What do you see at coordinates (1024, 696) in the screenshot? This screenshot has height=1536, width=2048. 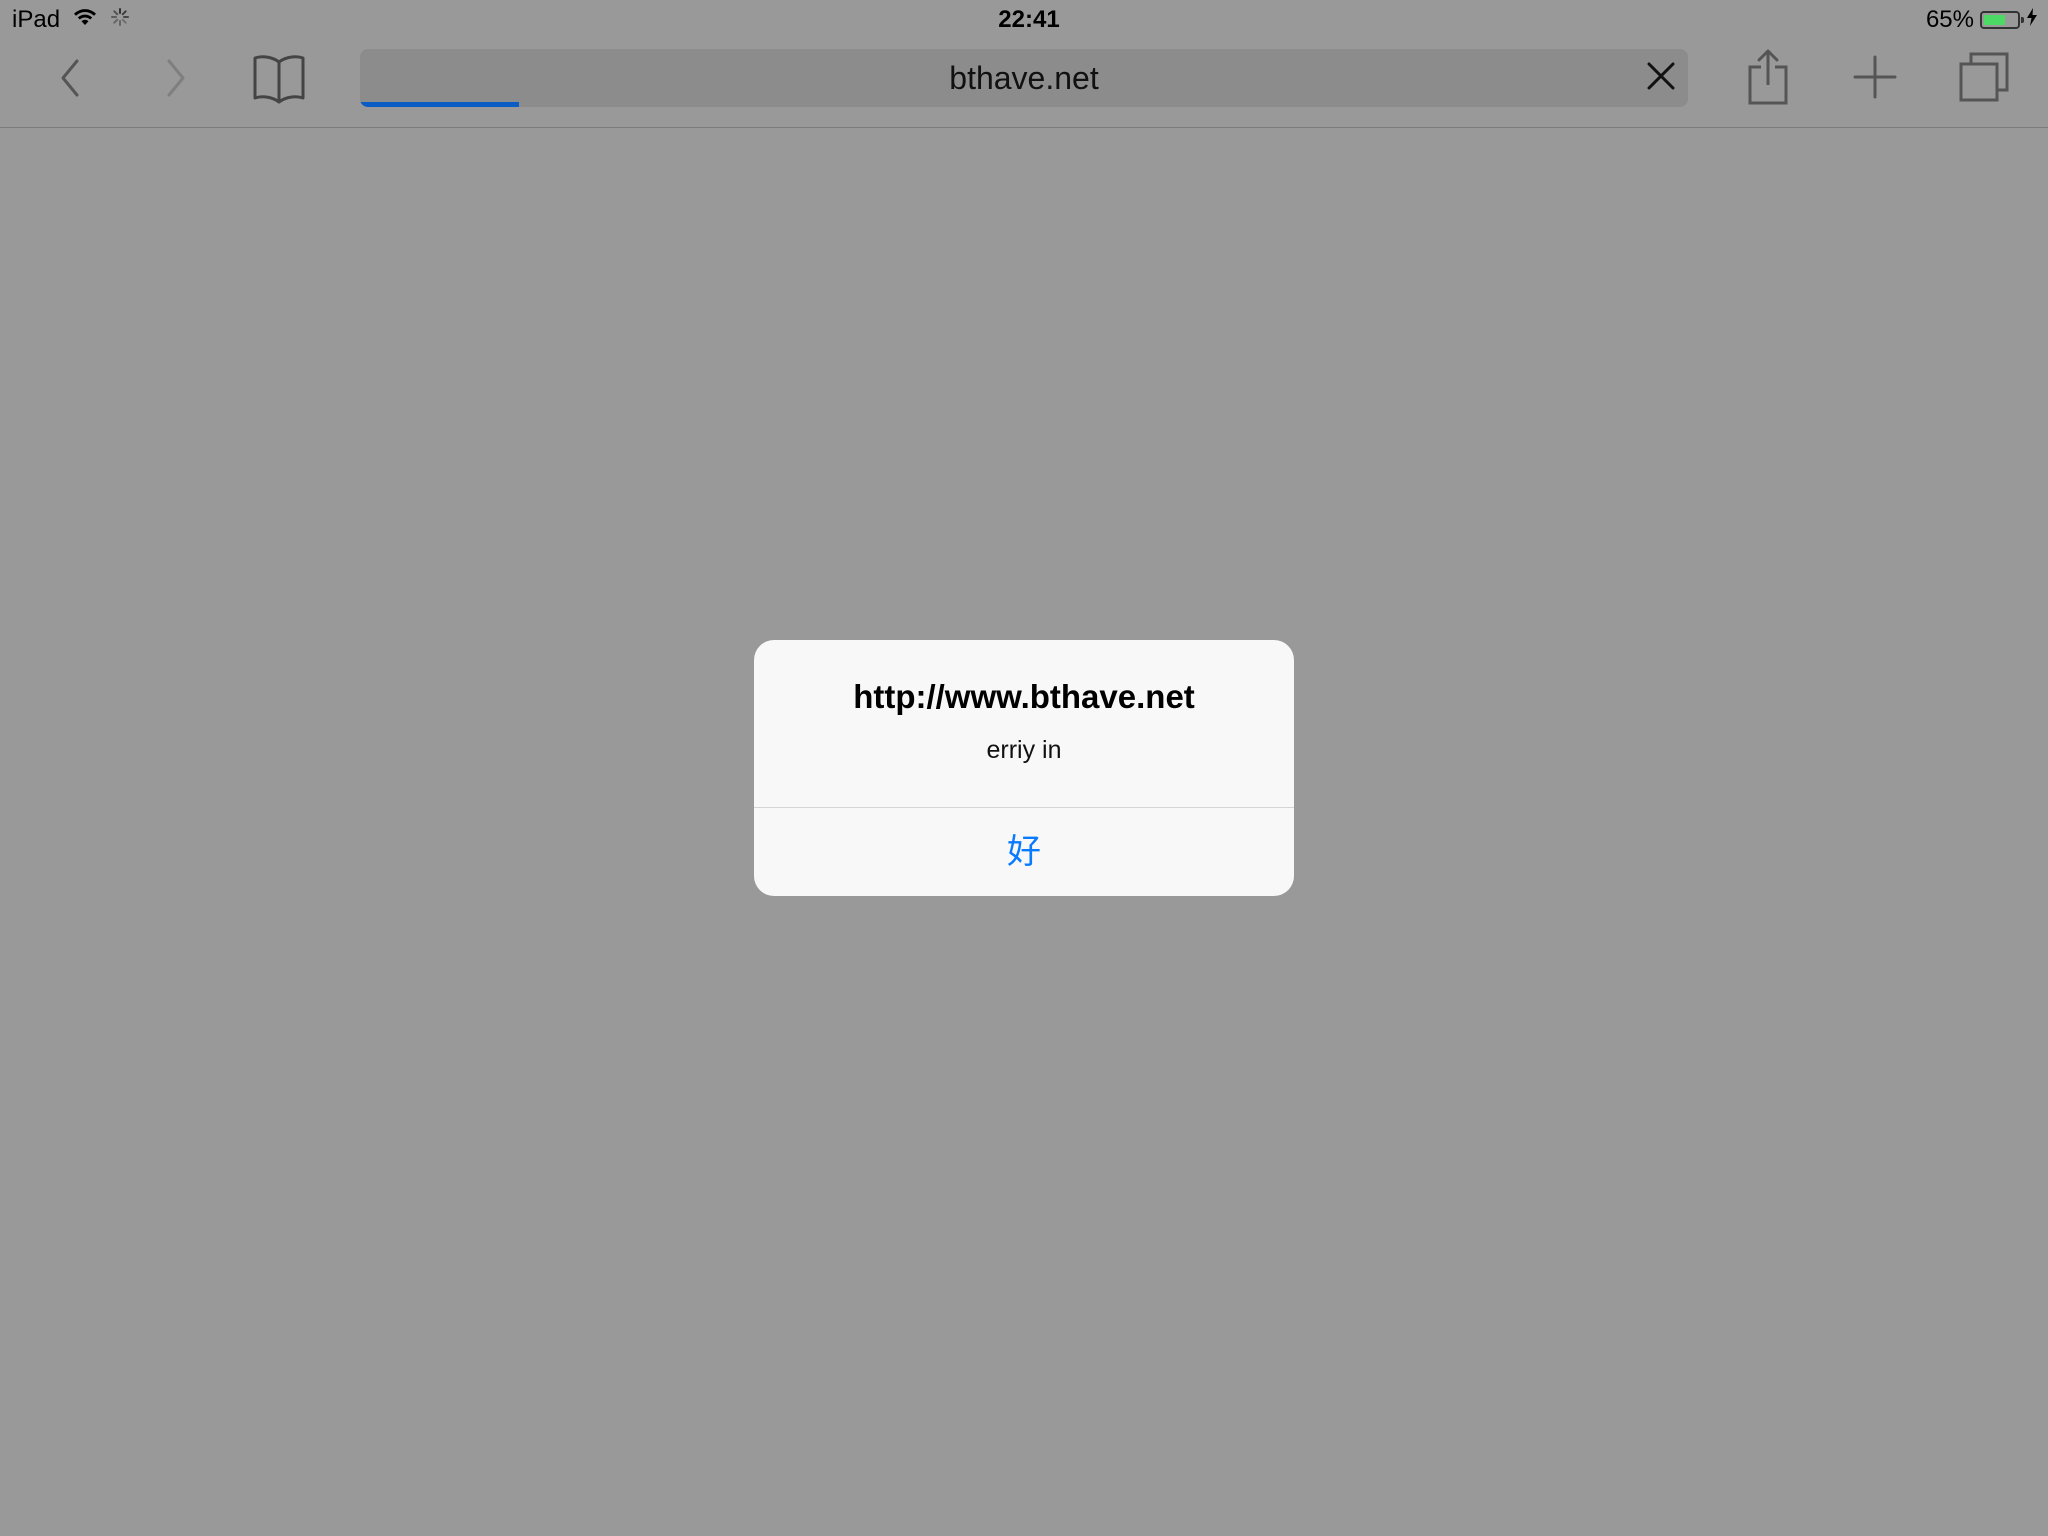 I see `alert-title: http://www.bthave.net` at bounding box center [1024, 696].